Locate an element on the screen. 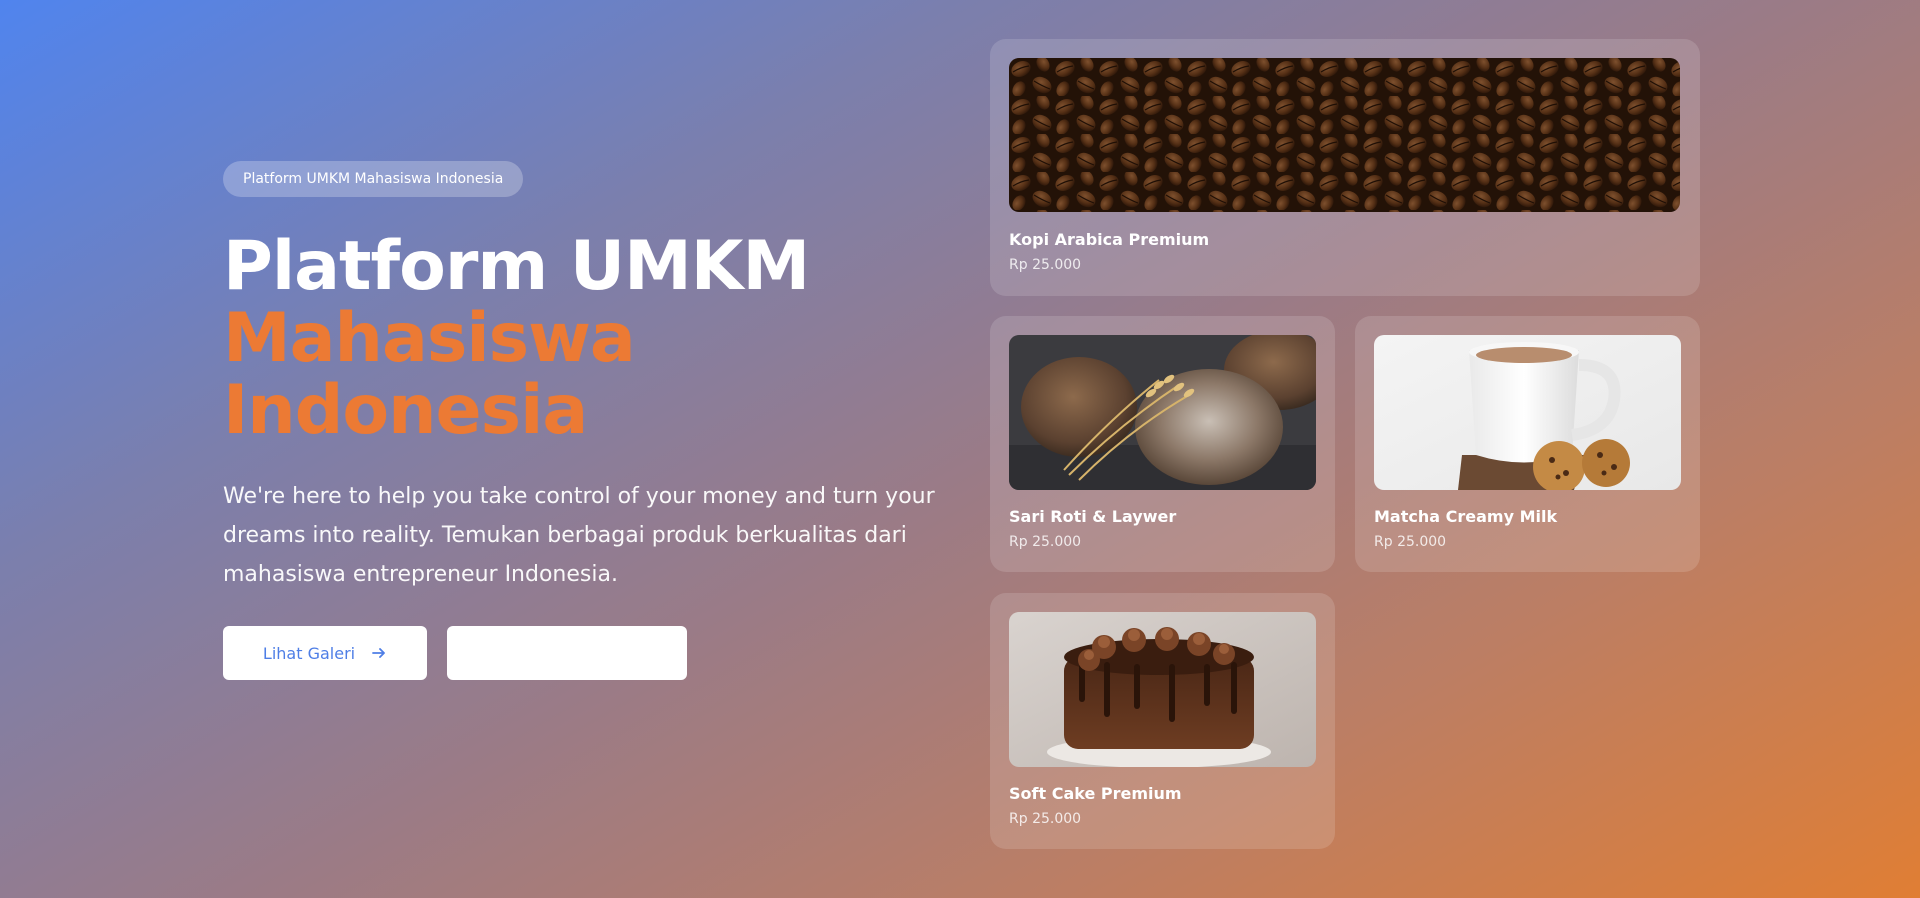  product-card: Soft Cake Premium Rp 25.000 is located at coordinates (1162, 721).